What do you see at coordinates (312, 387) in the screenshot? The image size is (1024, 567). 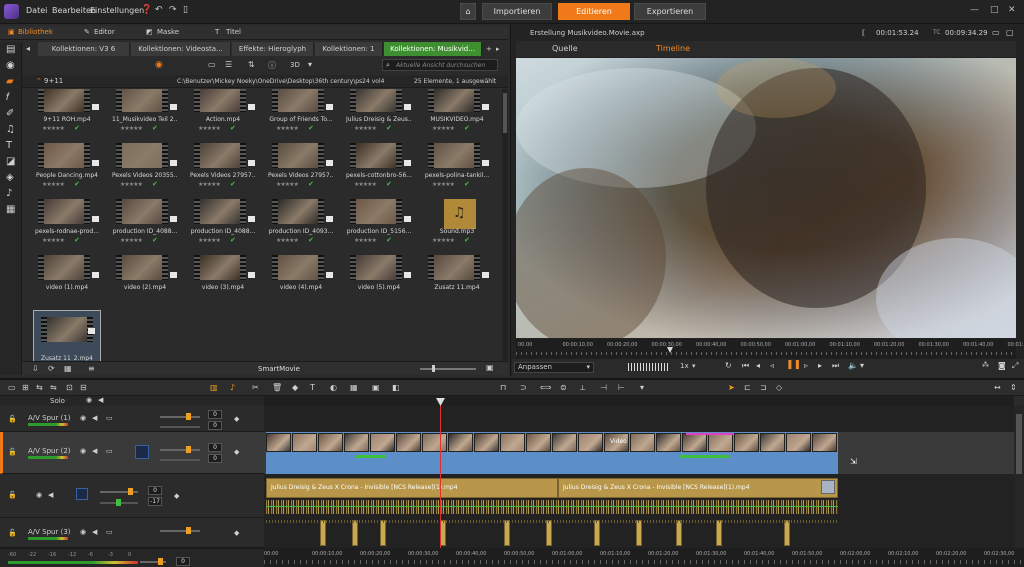 I see `text-tool-icon: T` at bounding box center [312, 387].